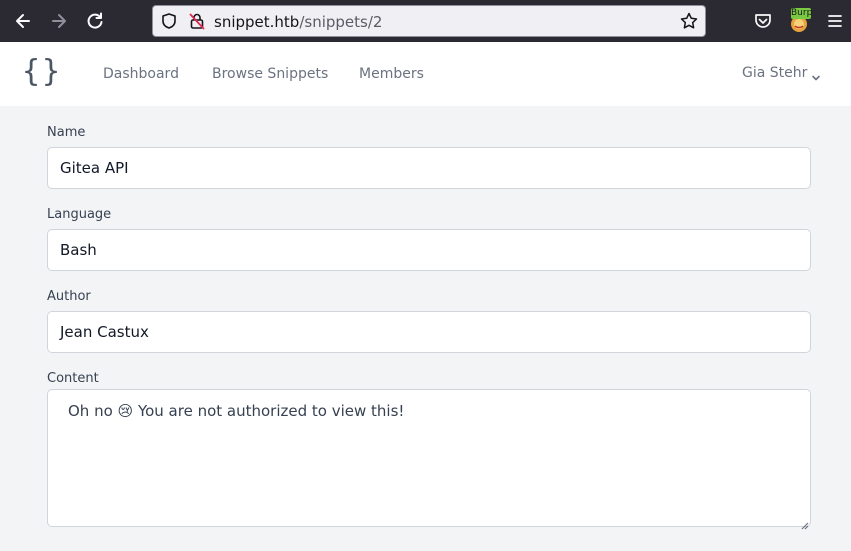 The image size is (851, 551). Describe the element at coordinates (79, 214) in the screenshot. I see `language-label: Language` at that location.